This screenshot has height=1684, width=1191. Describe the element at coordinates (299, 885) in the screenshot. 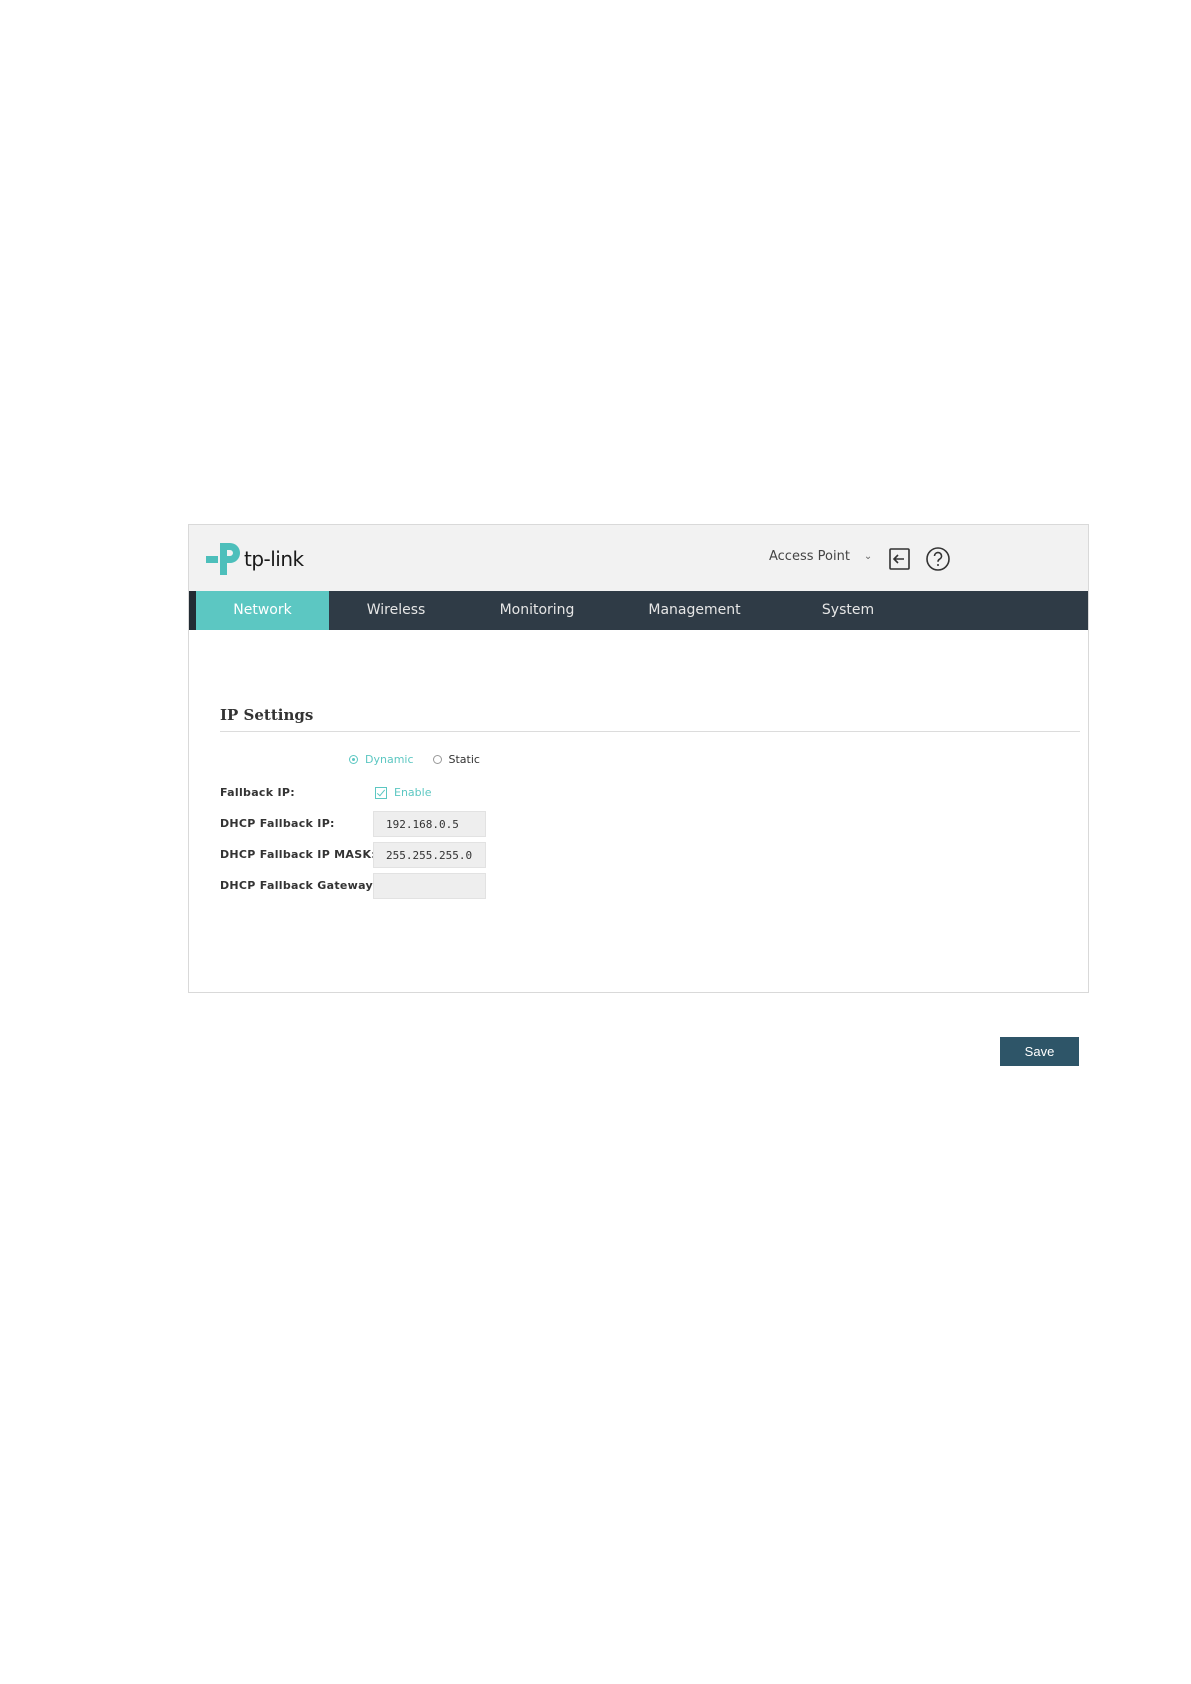

I see `dhcp-fallback-gateway-label: DHCP Fallback Gateway:` at that location.